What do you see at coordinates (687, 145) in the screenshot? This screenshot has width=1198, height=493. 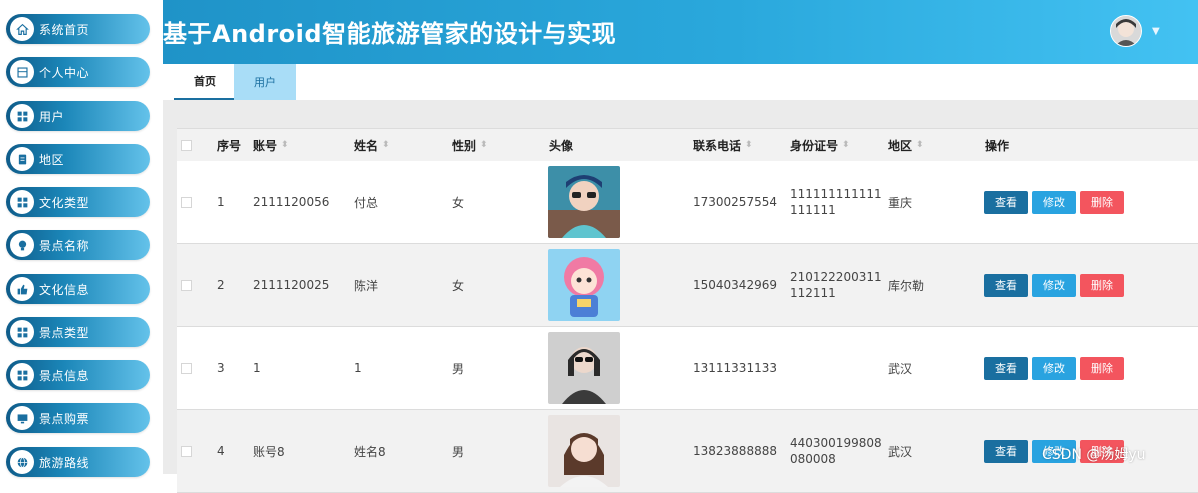 I see `table-header: 序号 账号 ⬍ 姓名 ⬍ 性别 ⬍ 头像 联系电话 ⬍ 身份证号 ⬍ 地区 ⬍ 操作` at bounding box center [687, 145].